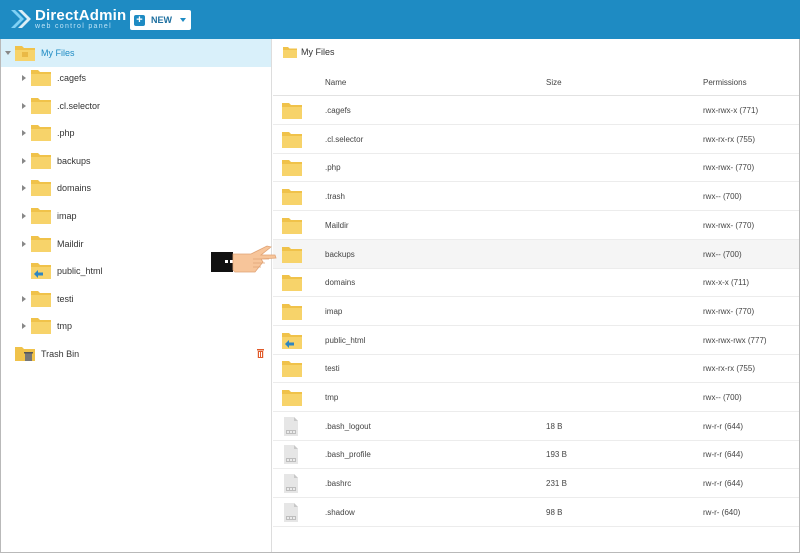 This screenshot has height=553, width=800. I want to click on column-header-name: Name, so click(335, 82).